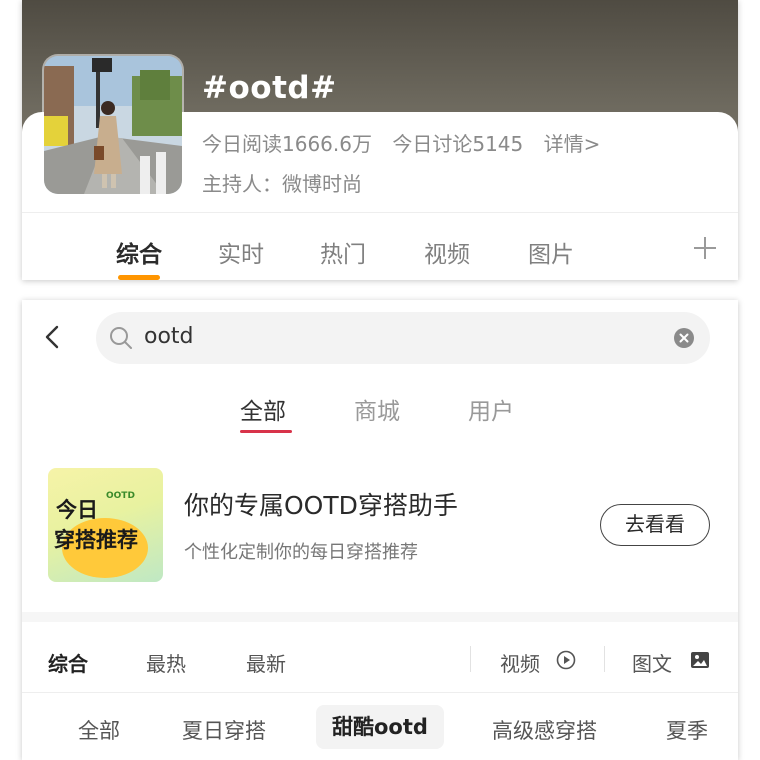 The width and height of the screenshot is (760, 760). Describe the element at coordinates (566, 660) in the screenshot. I see `play-circle-icon` at that location.